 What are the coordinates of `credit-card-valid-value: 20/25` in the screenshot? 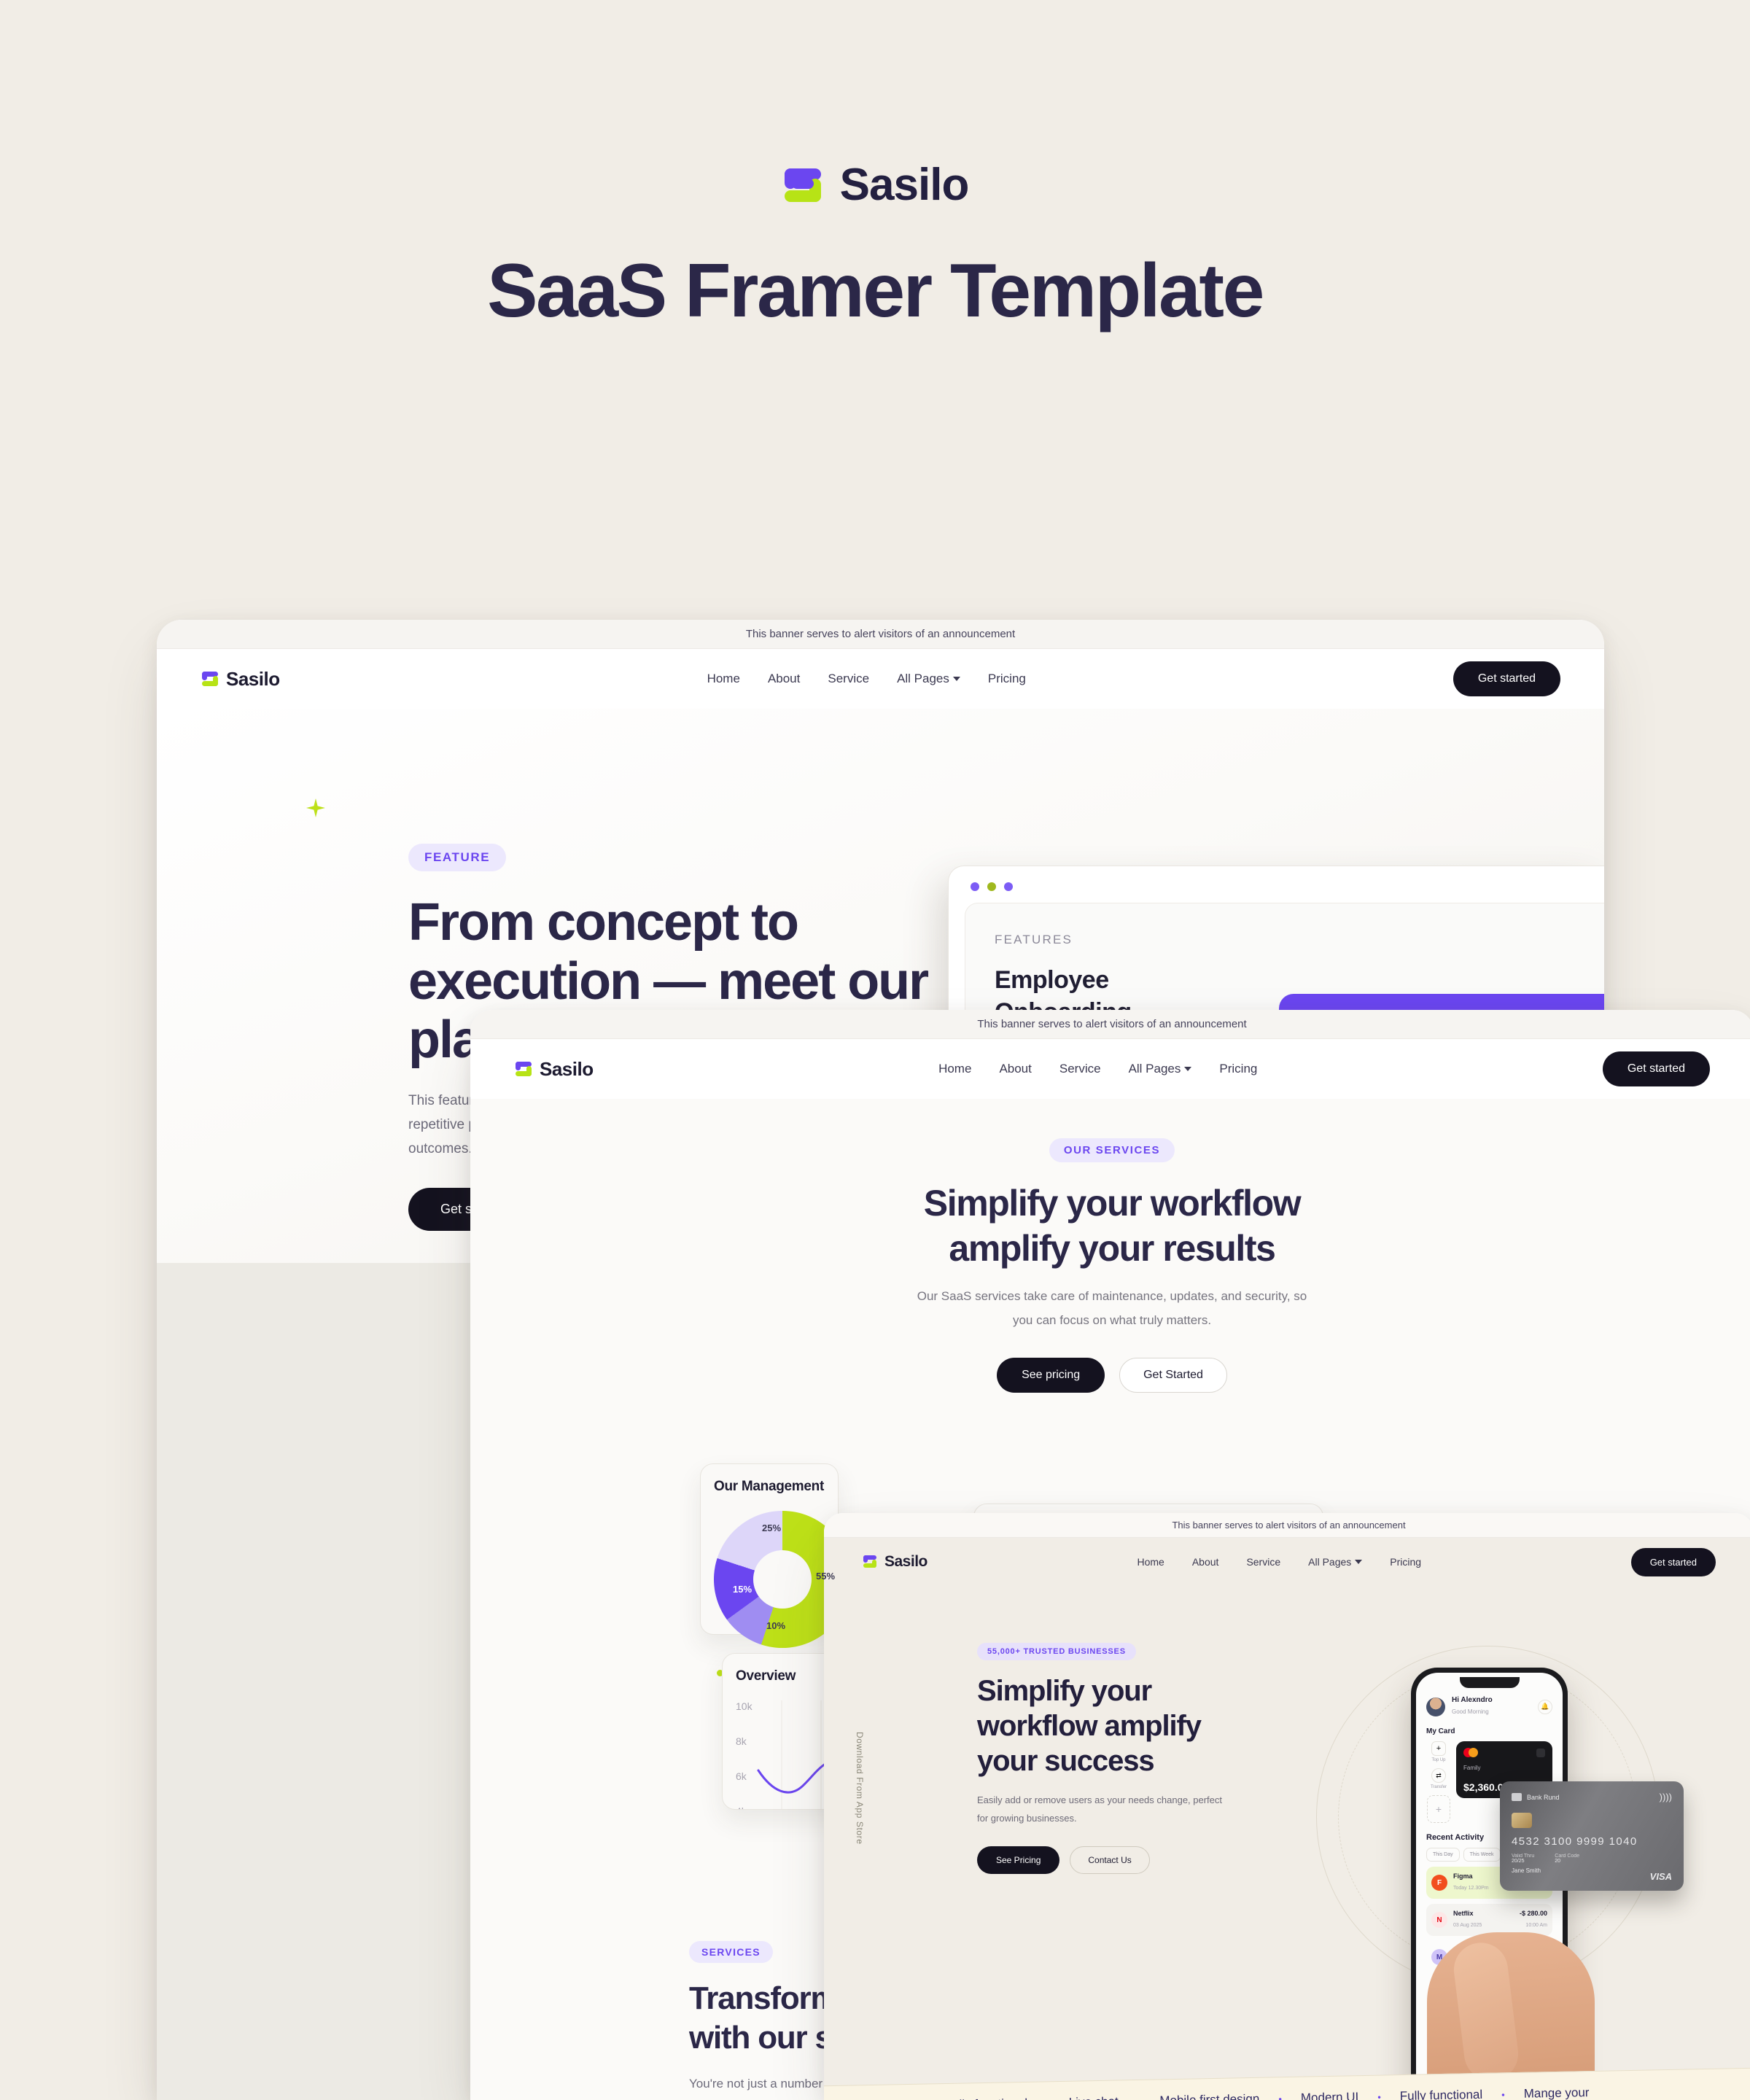 It's located at (1518, 1861).